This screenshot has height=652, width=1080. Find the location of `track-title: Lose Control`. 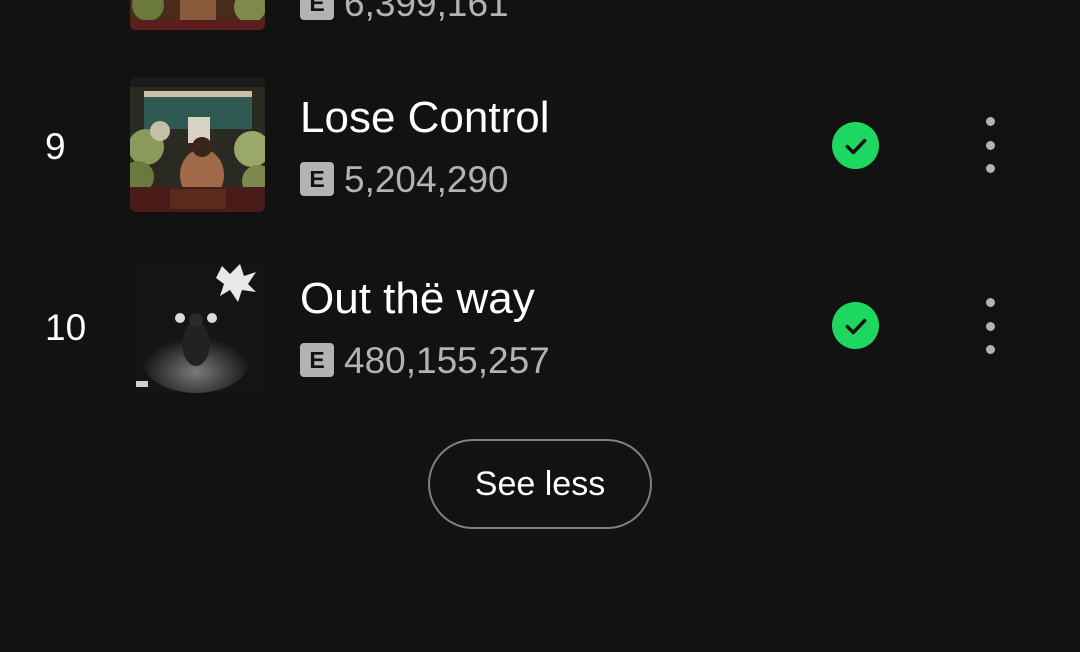

track-title: Lose Control is located at coordinates (425, 117).